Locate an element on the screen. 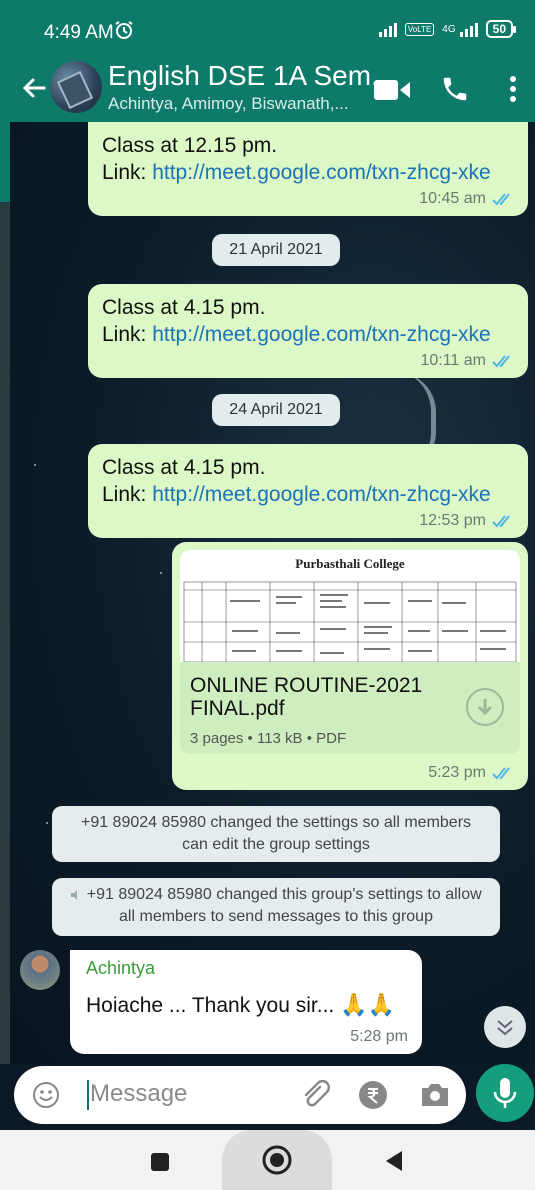  network-type: 4G is located at coordinates (449, 29).